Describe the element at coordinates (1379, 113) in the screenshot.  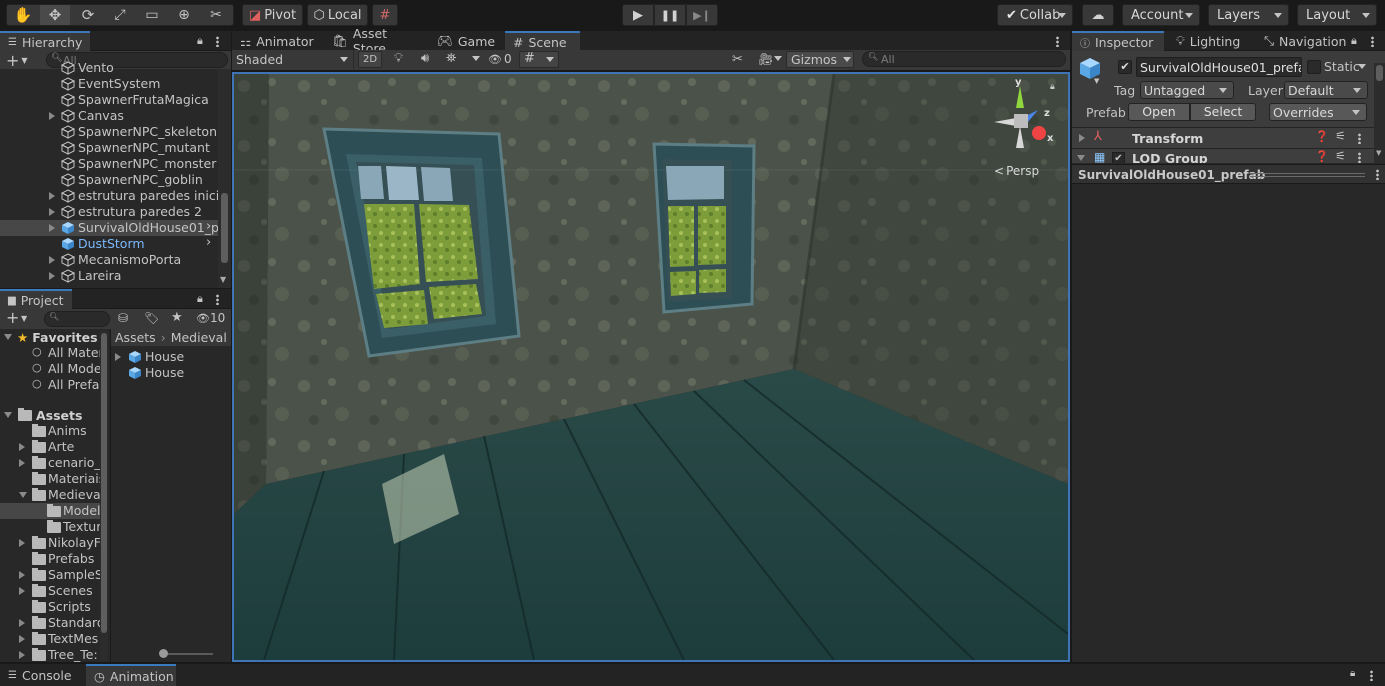
I see `inspector-scrollbar: ▼` at that location.